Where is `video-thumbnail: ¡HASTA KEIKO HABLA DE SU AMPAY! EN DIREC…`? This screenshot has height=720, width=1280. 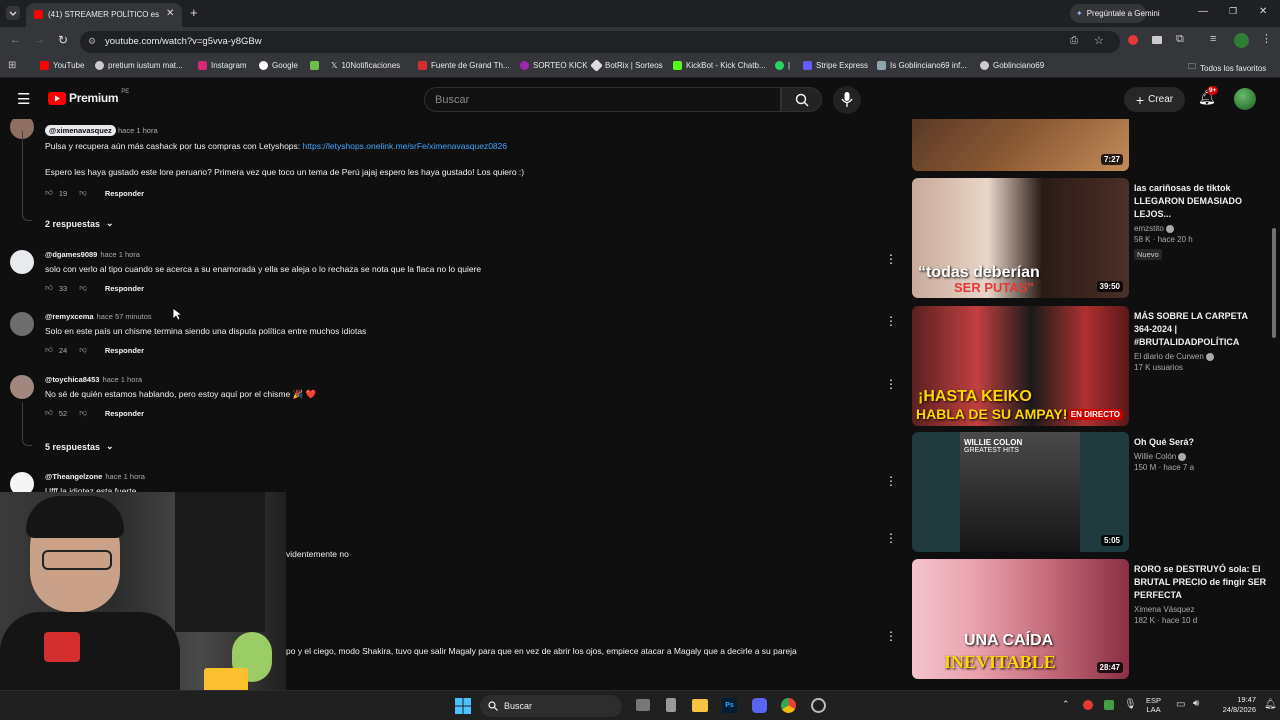
video-thumbnail: ¡HASTA KEIKO HABLA DE SU AMPAY! EN DIREC… is located at coordinates (1020, 366).